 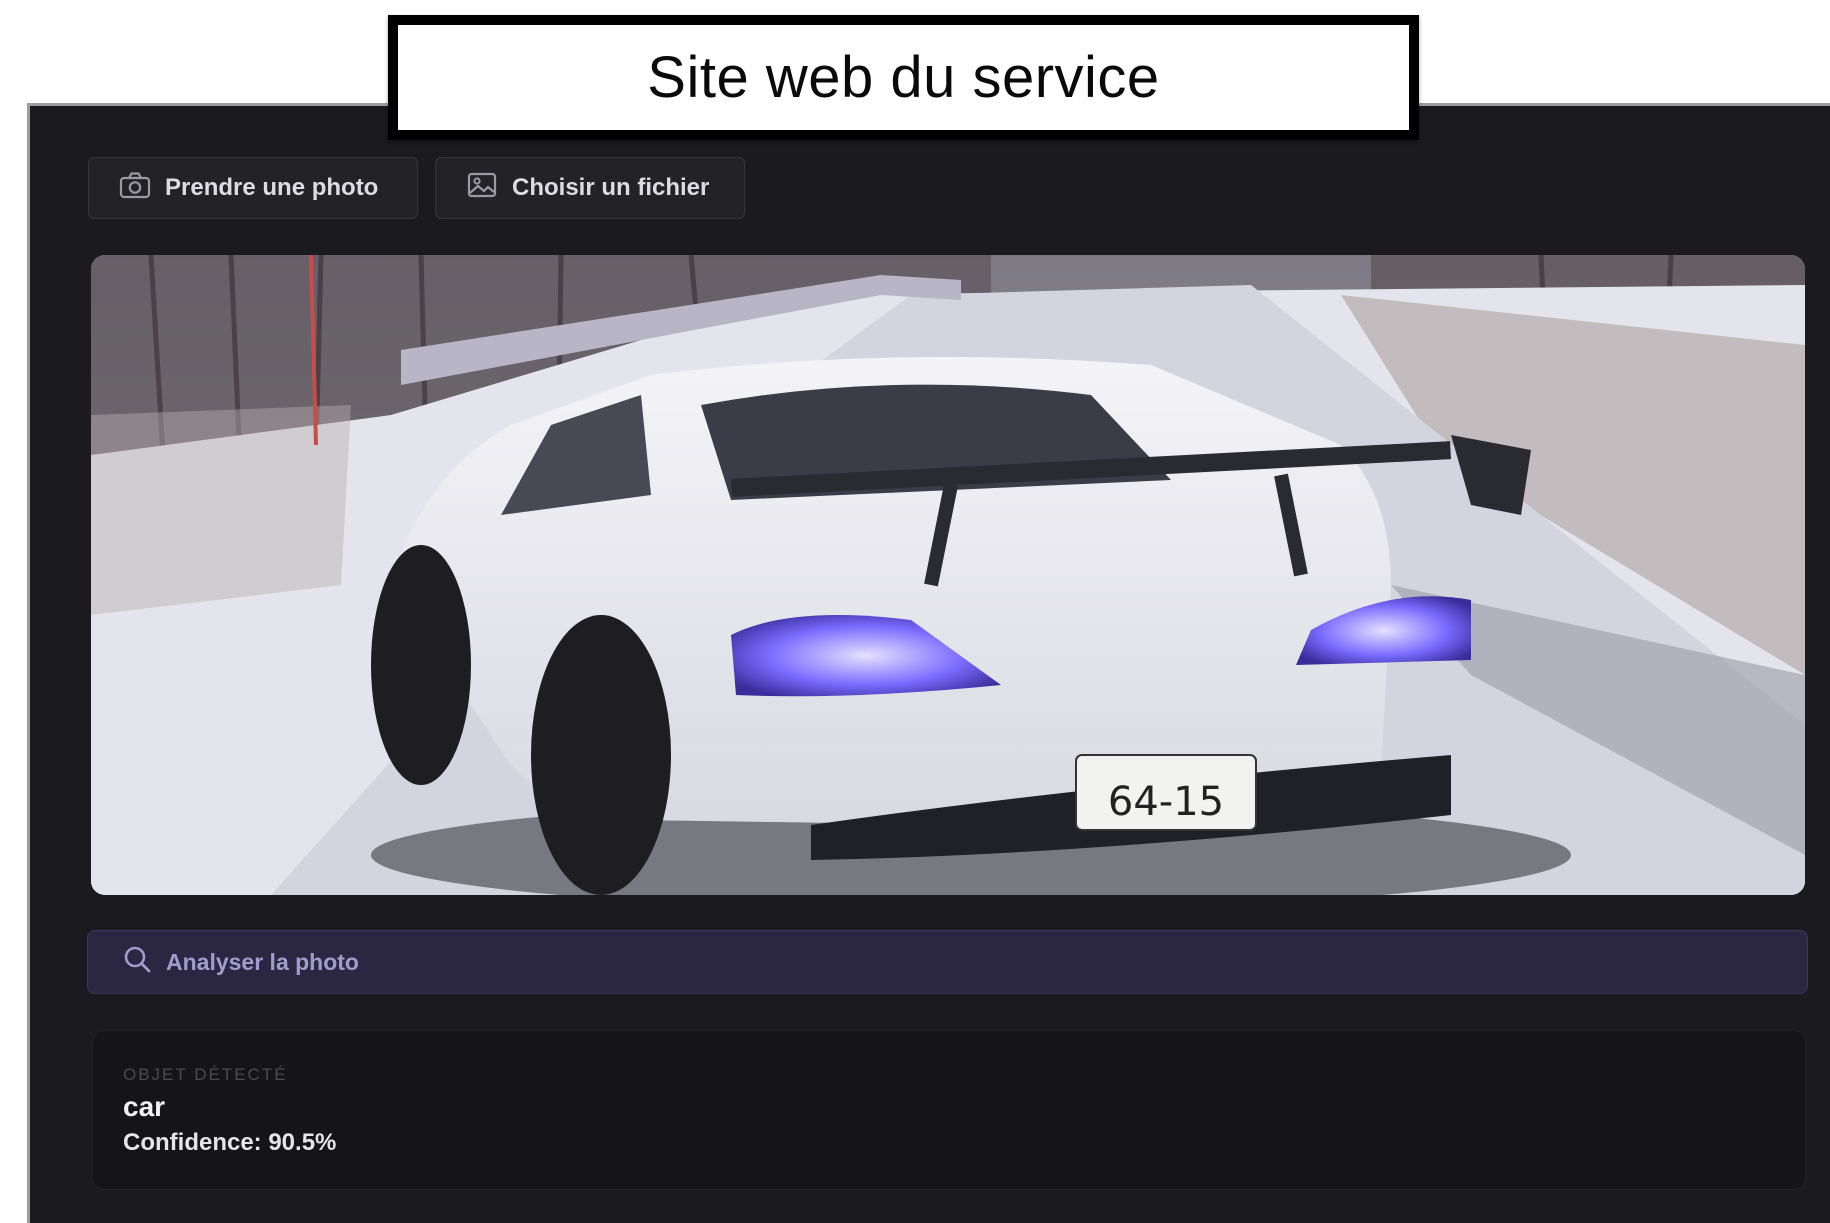 I want to click on result-heading: OBJET DÉTECTÉ, so click(x=205, y=1074).